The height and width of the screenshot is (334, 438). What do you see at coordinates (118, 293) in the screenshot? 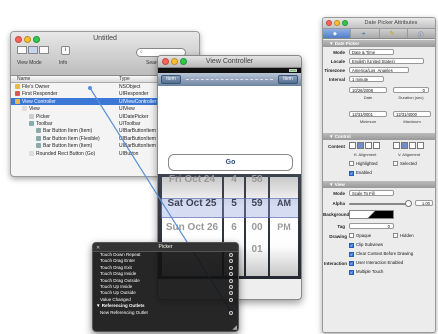
I see `hud-event-label: Touch Up Outside` at bounding box center [118, 293].